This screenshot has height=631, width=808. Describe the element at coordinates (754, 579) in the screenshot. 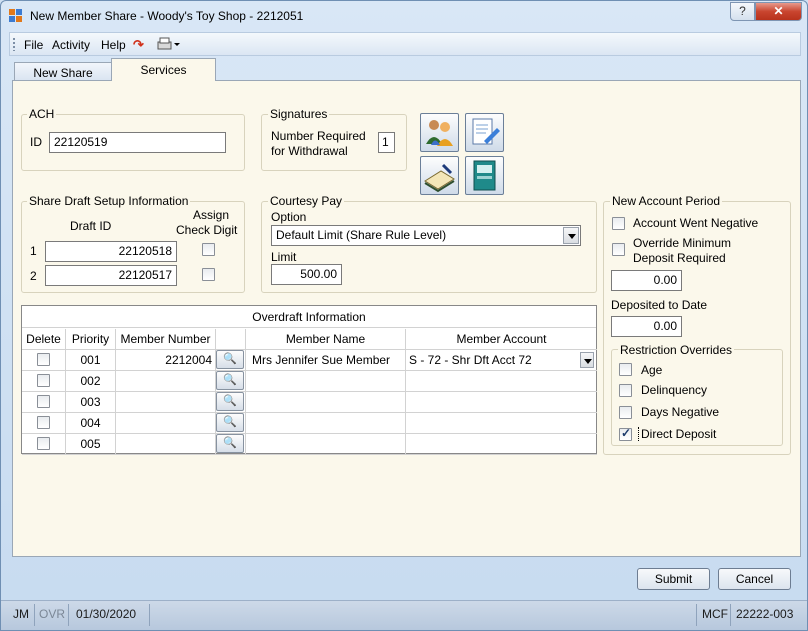

I see `cancel-button: Cancel` at that location.